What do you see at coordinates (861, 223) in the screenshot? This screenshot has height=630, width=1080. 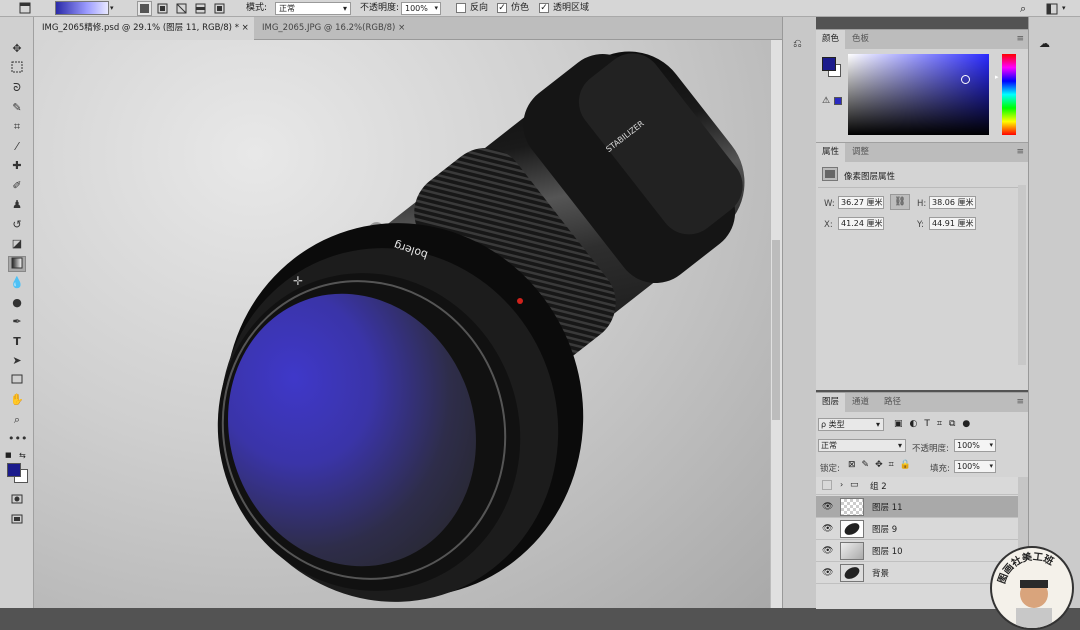 I see `x-field: 41.24 厘米` at bounding box center [861, 223].